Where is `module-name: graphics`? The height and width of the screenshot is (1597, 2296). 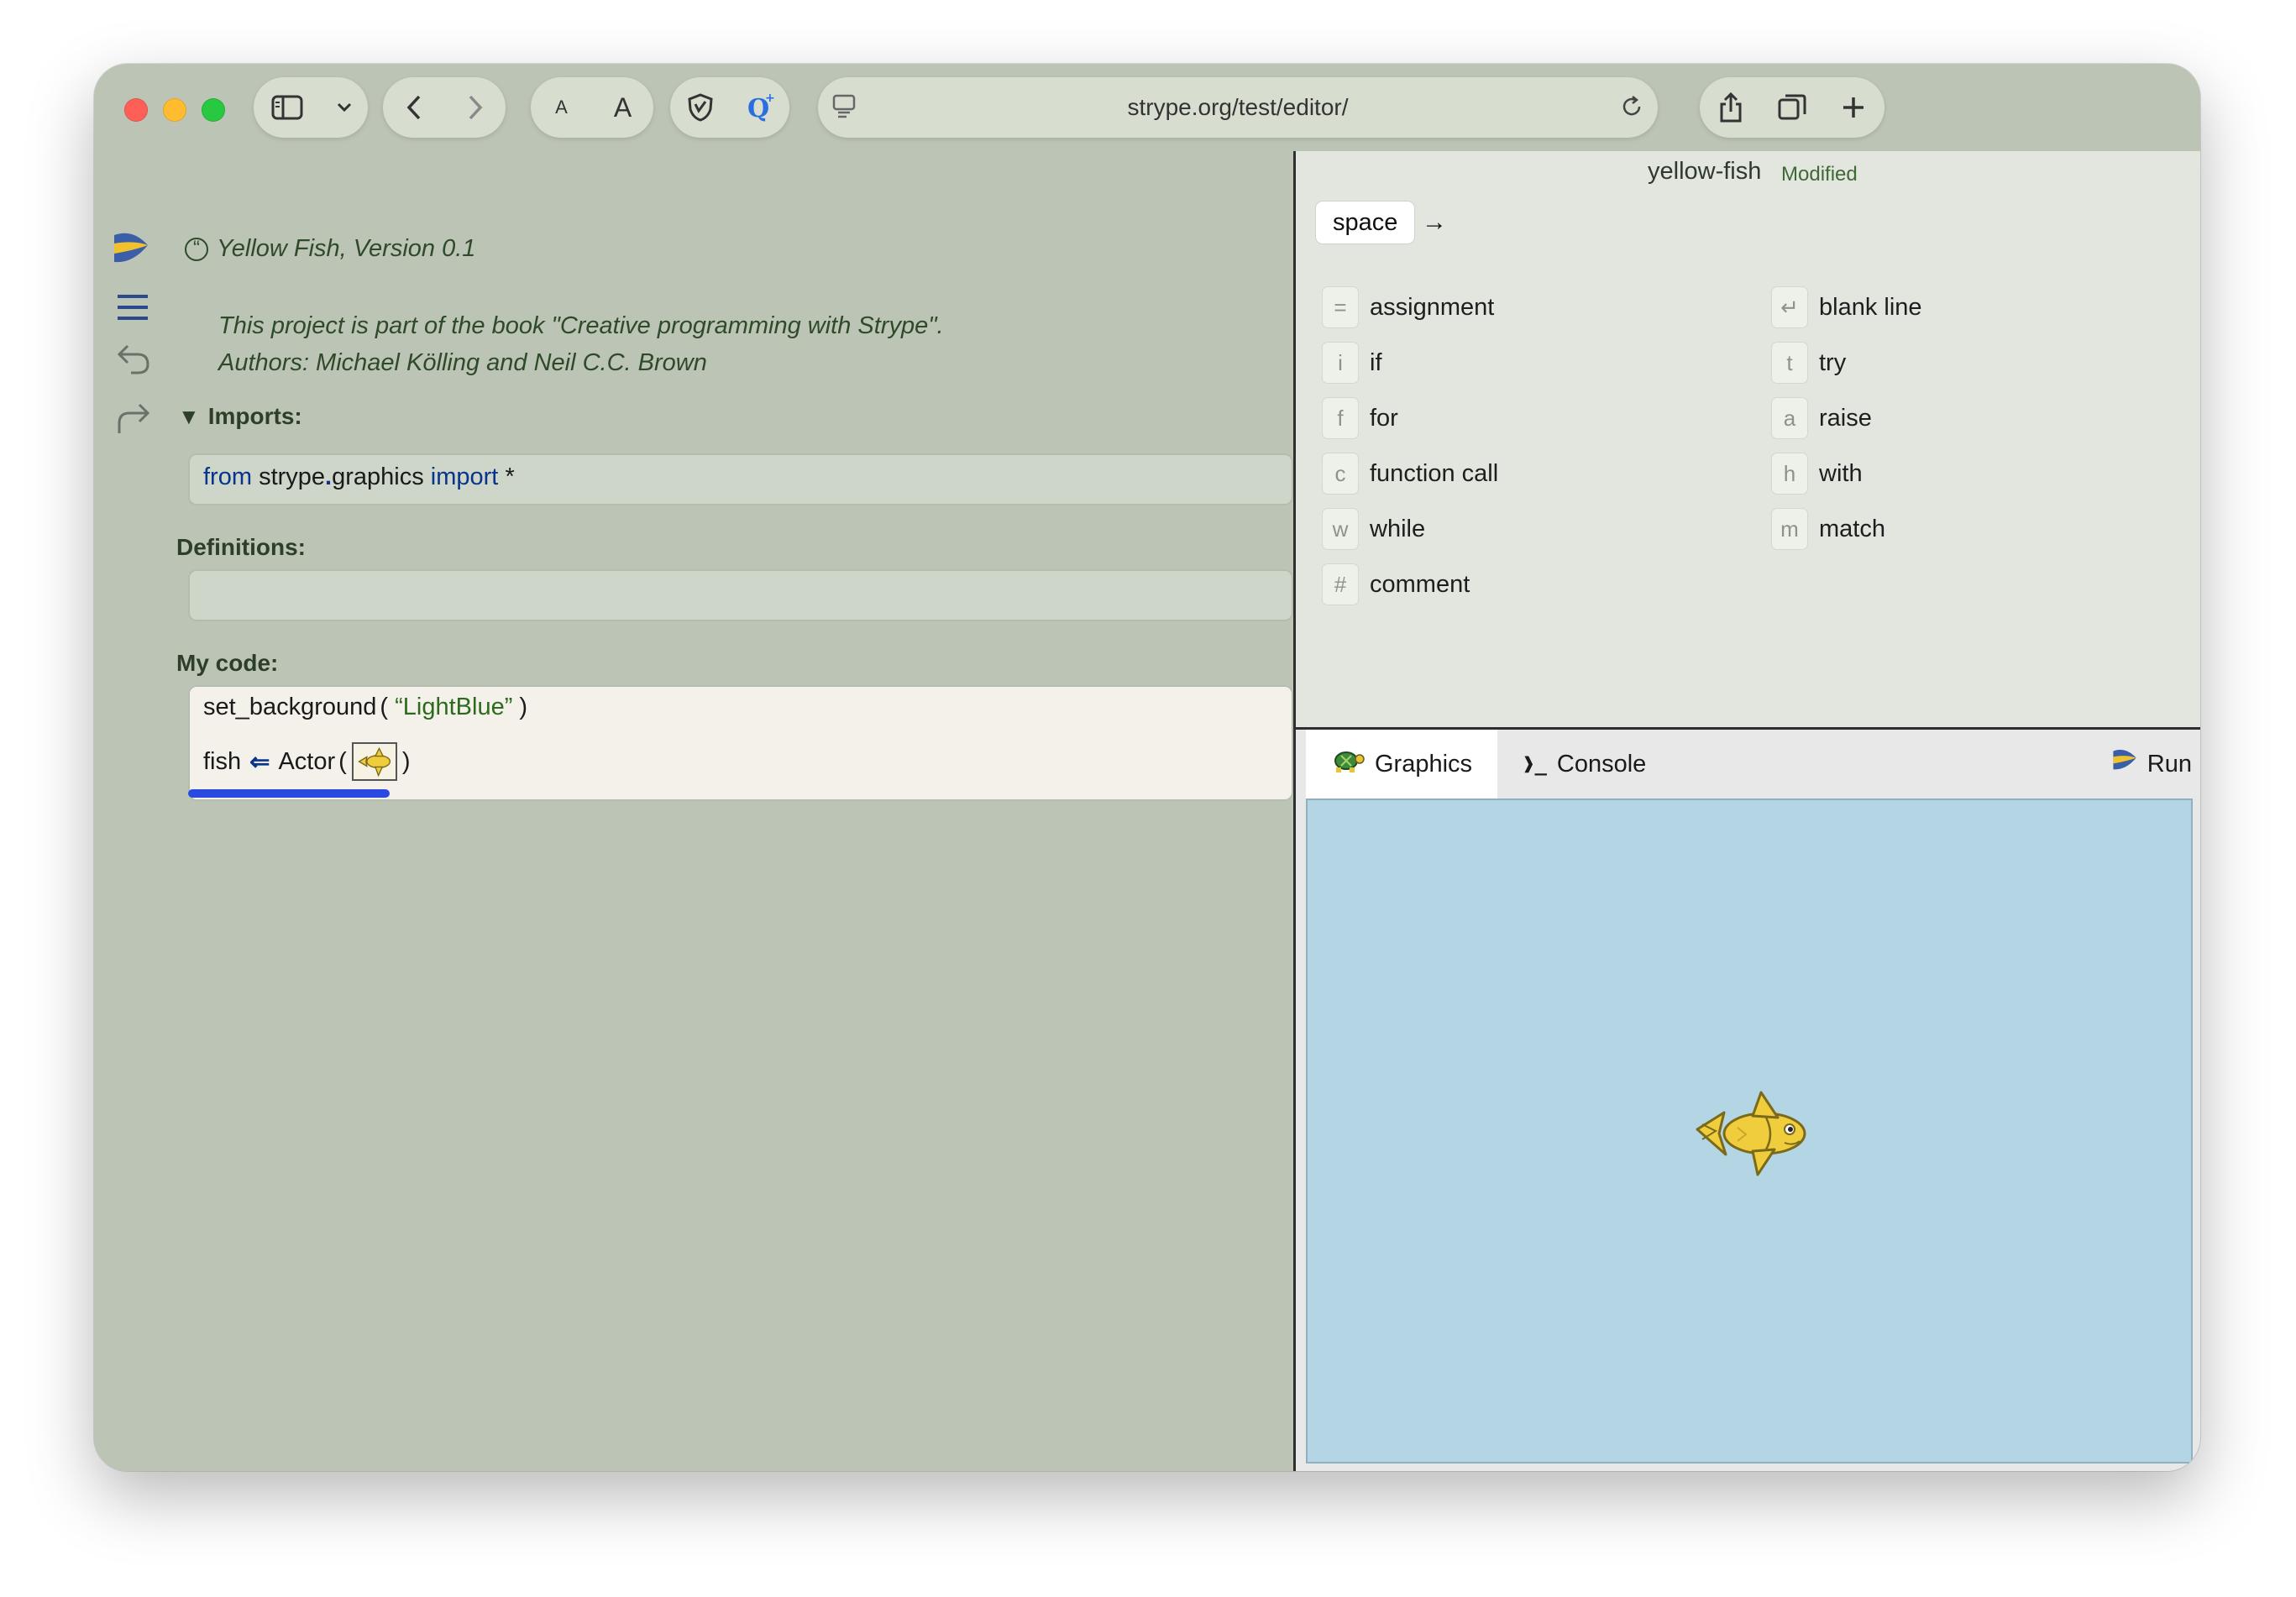
module-name: graphics is located at coordinates (378, 477).